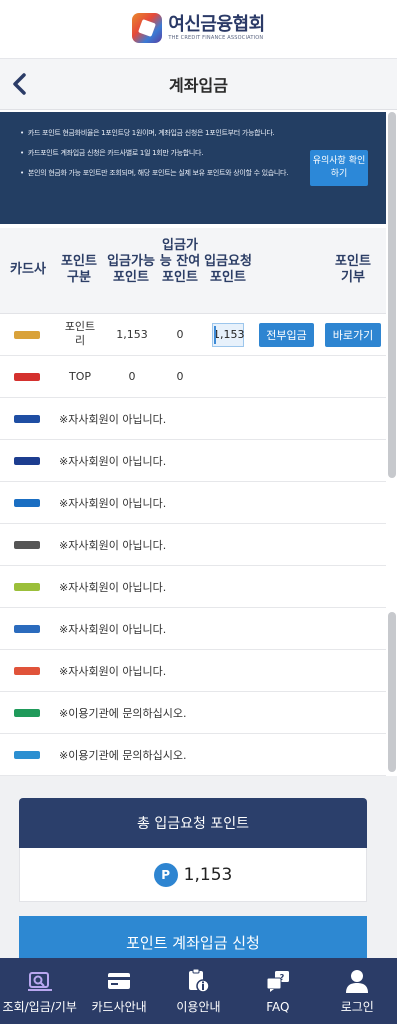  I want to click on nav-item-card-companies: 카드사안내, so click(118, 991).